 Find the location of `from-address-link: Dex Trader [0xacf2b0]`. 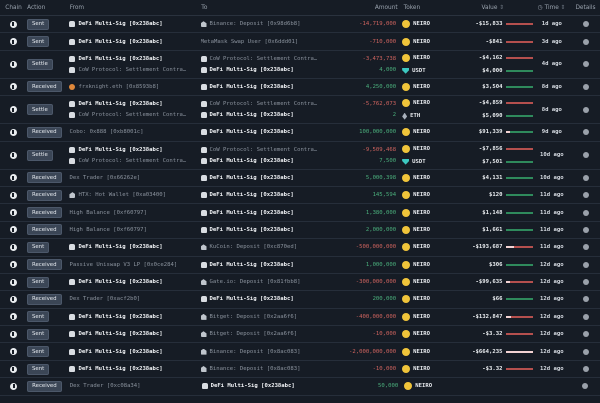

from-address-link: Dex Trader [0xacf2b0] is located at coordinates (134, 299).